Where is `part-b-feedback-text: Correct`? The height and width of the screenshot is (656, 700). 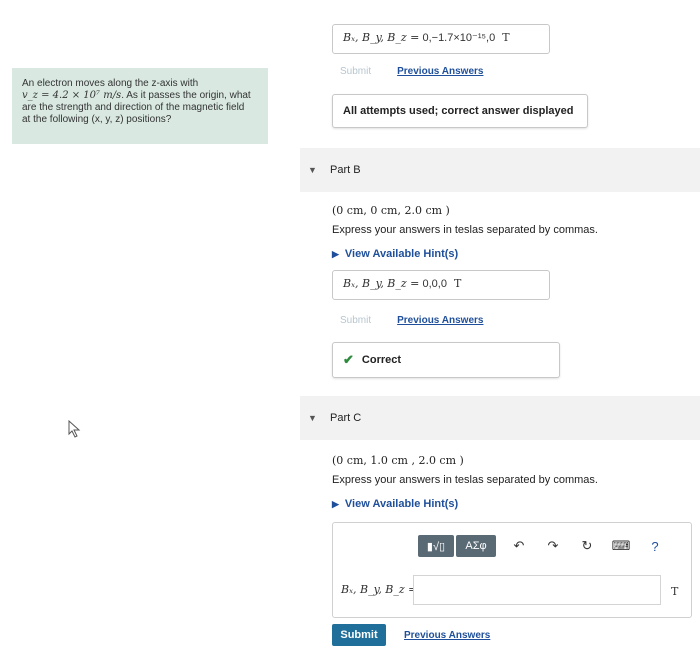
part-b-feedback-text: Correct is located at coordinates (381, 360).